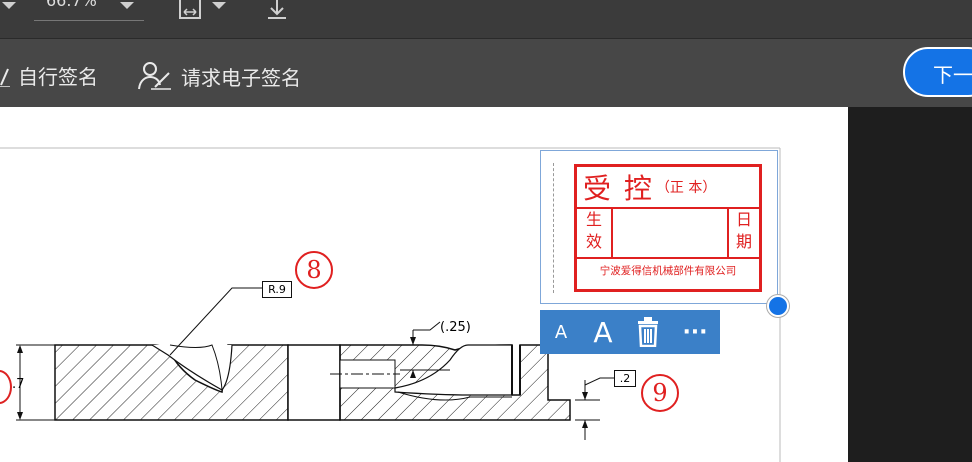  Describe the element at coordinates (952, 75) in the screenshot. I see `next-button-label: 下一` at that location.